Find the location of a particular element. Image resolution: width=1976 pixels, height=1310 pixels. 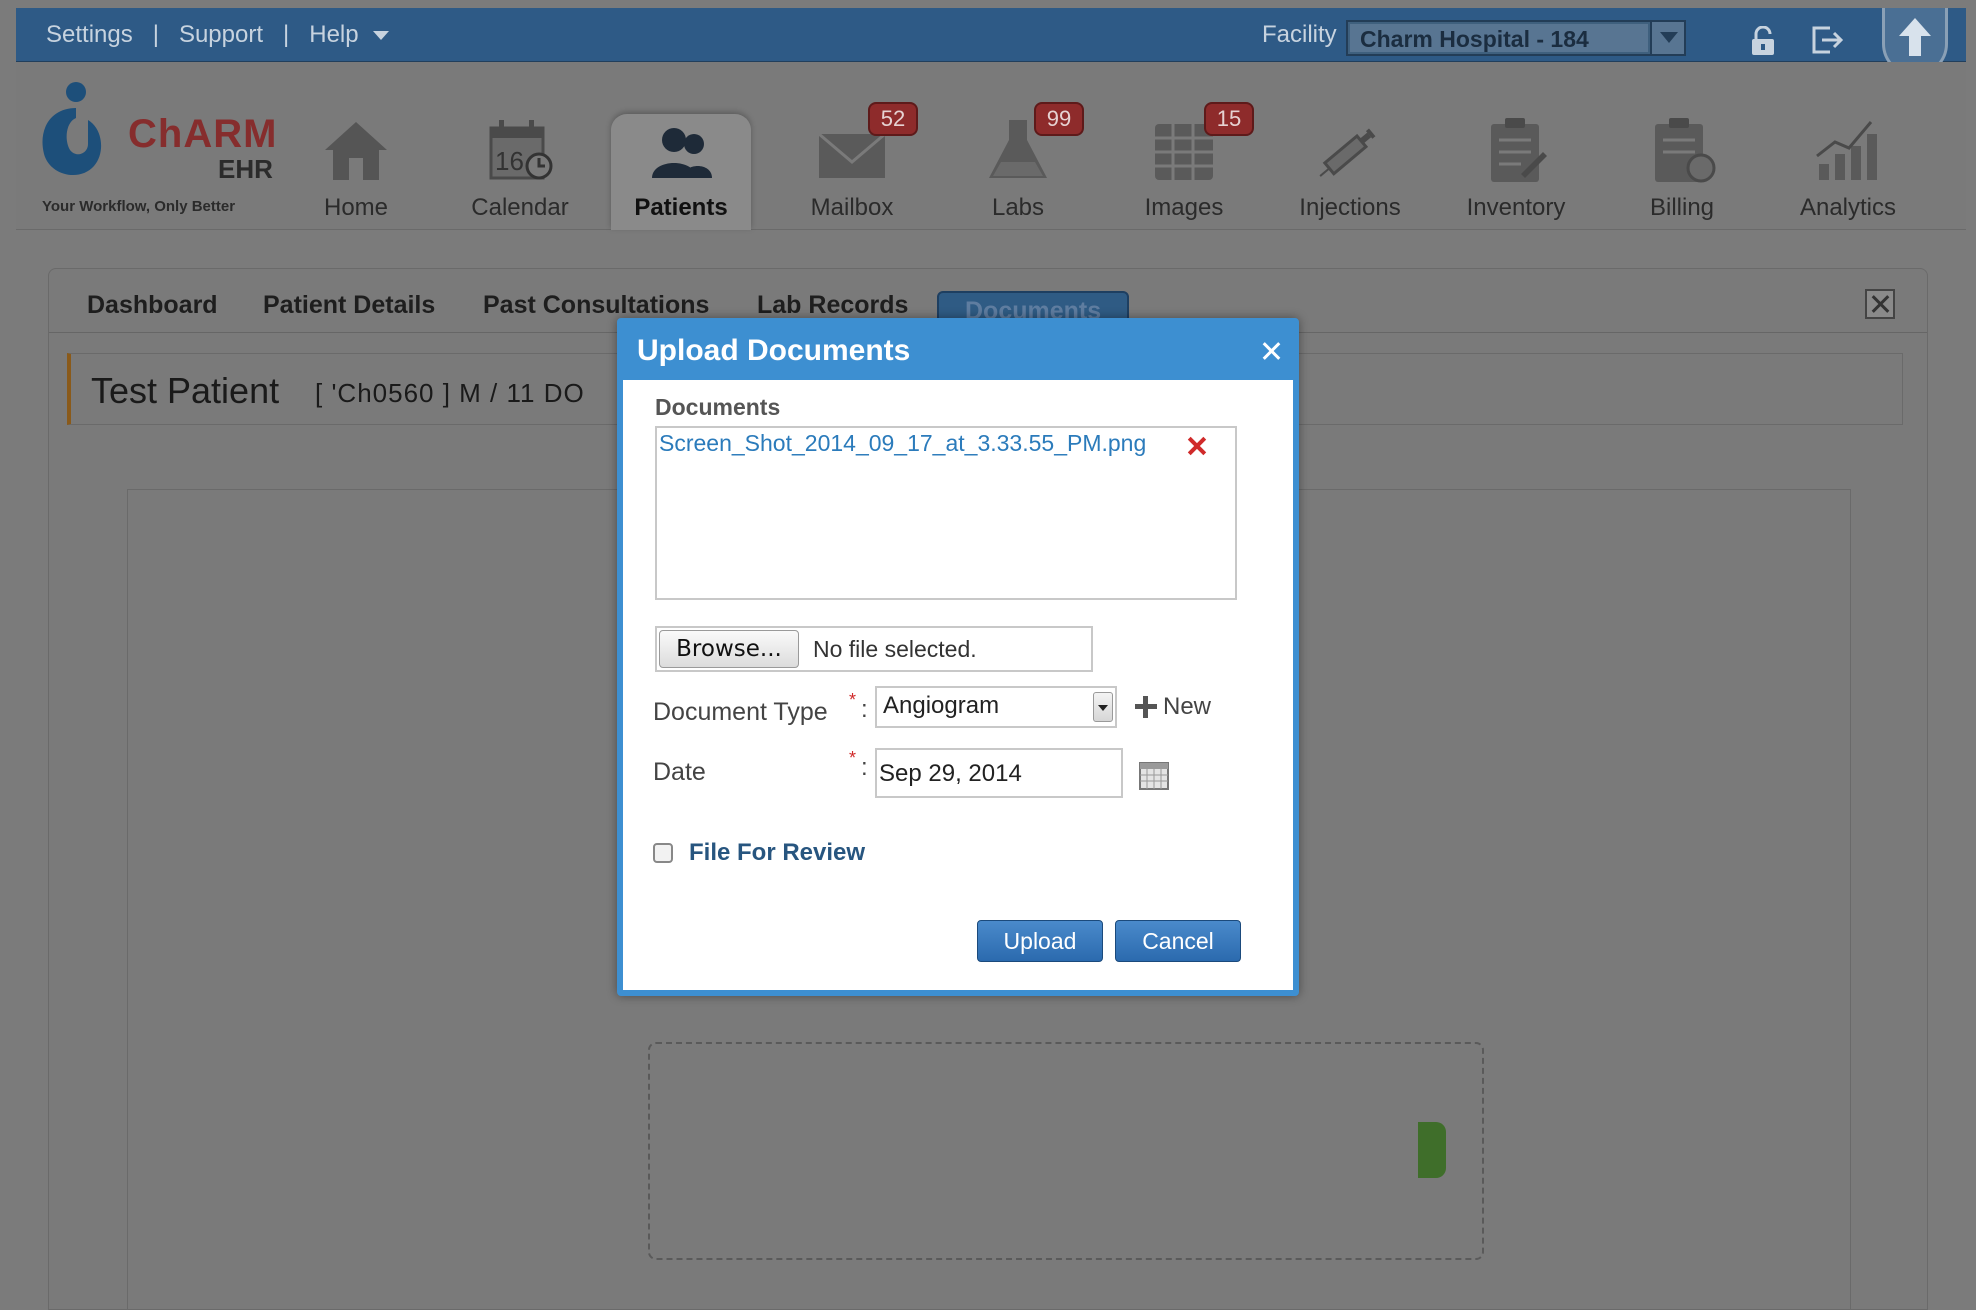

nav-patients: Patients is located at coordinates (681, 172).